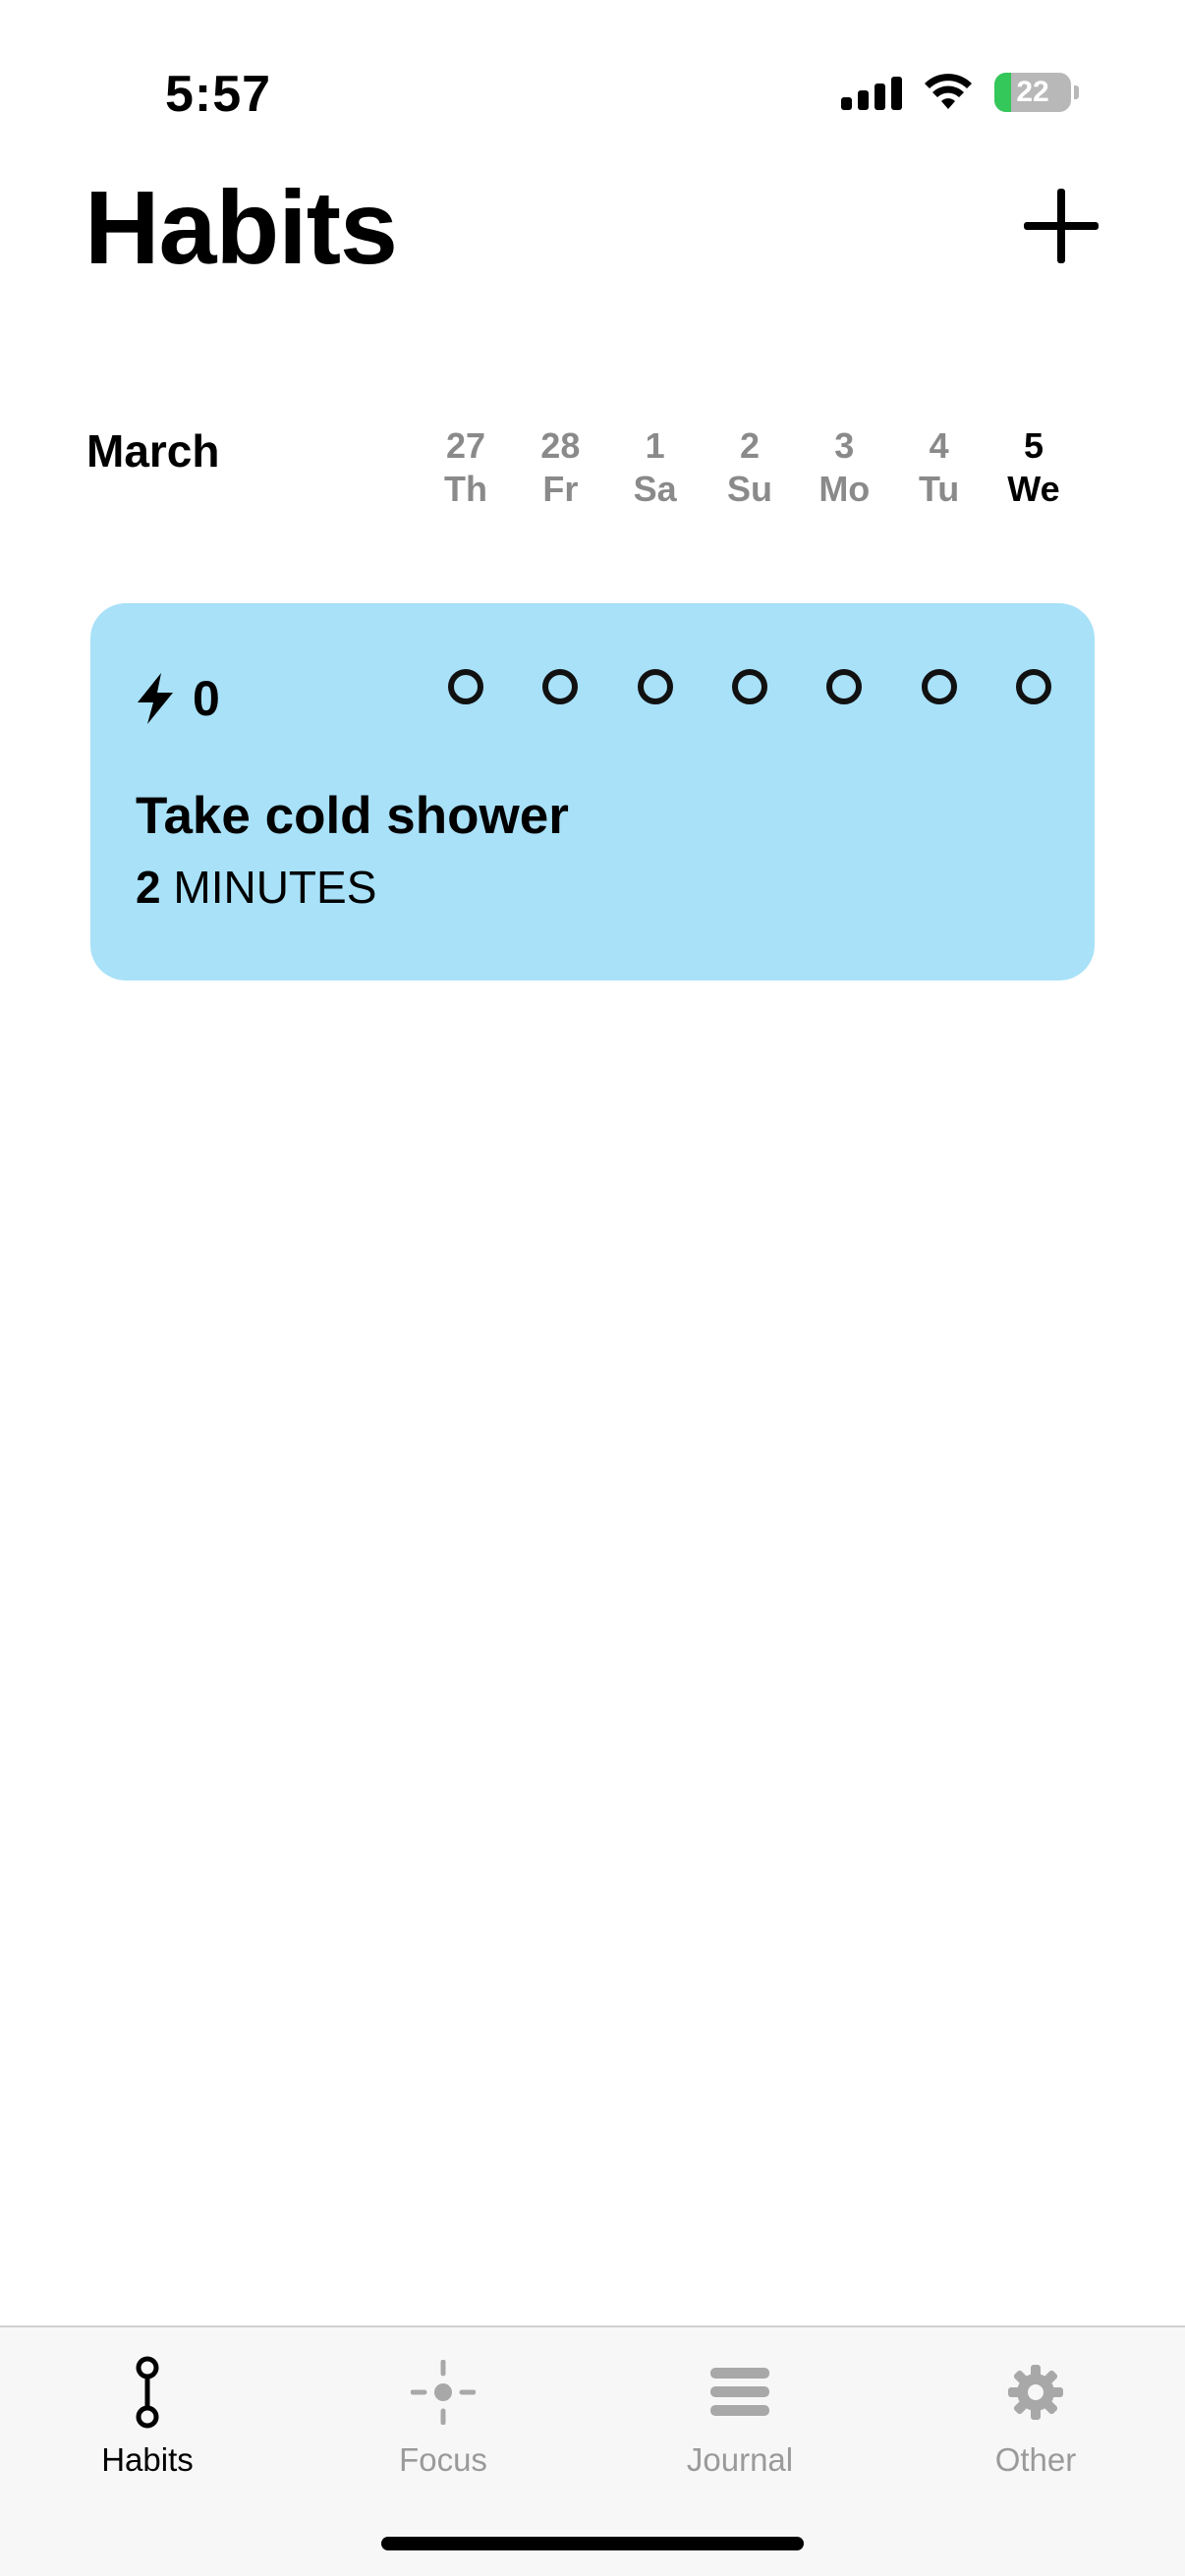 This screenshot has width=1185, height=2576. I want to click on gear-icon, so click(1035, 2392).